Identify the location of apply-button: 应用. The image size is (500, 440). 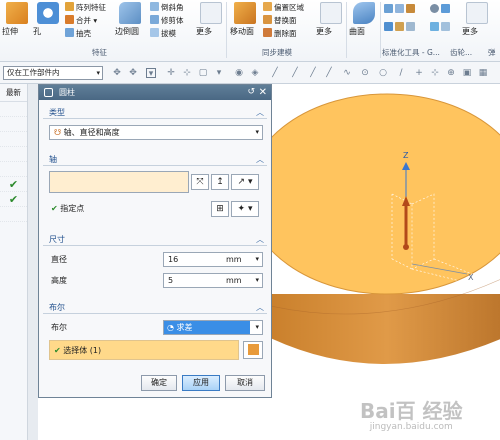
(201, 383).